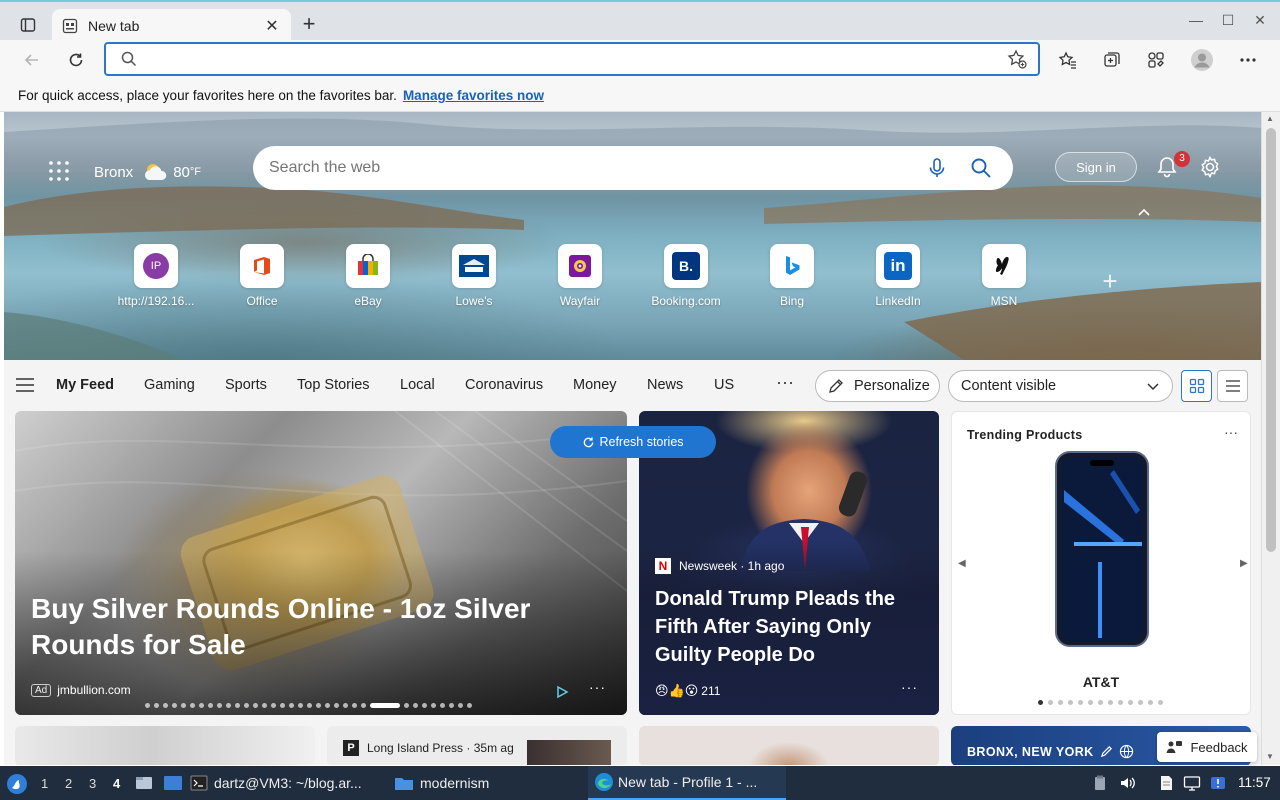 Image resolution: width=1280 pixels, height=800 pixels. Describe the element at coordinates (1060, 386) in the screenshot. I see `content-visibility-select: Content visible` at that location.